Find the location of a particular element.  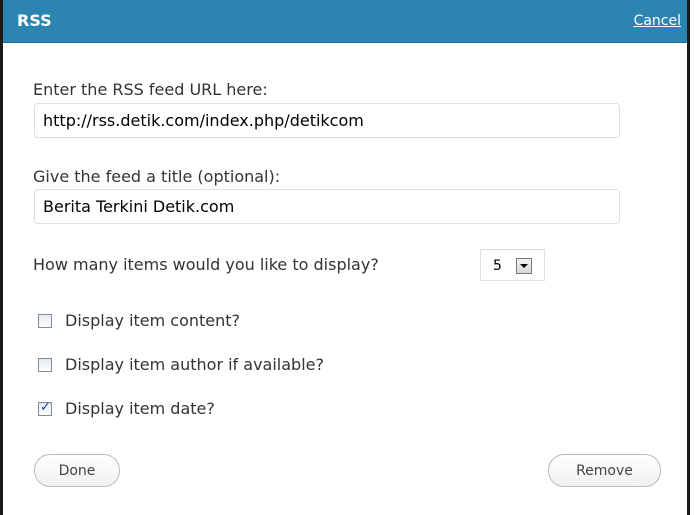

item-date-checkbox is located at coordinates (45, 408).